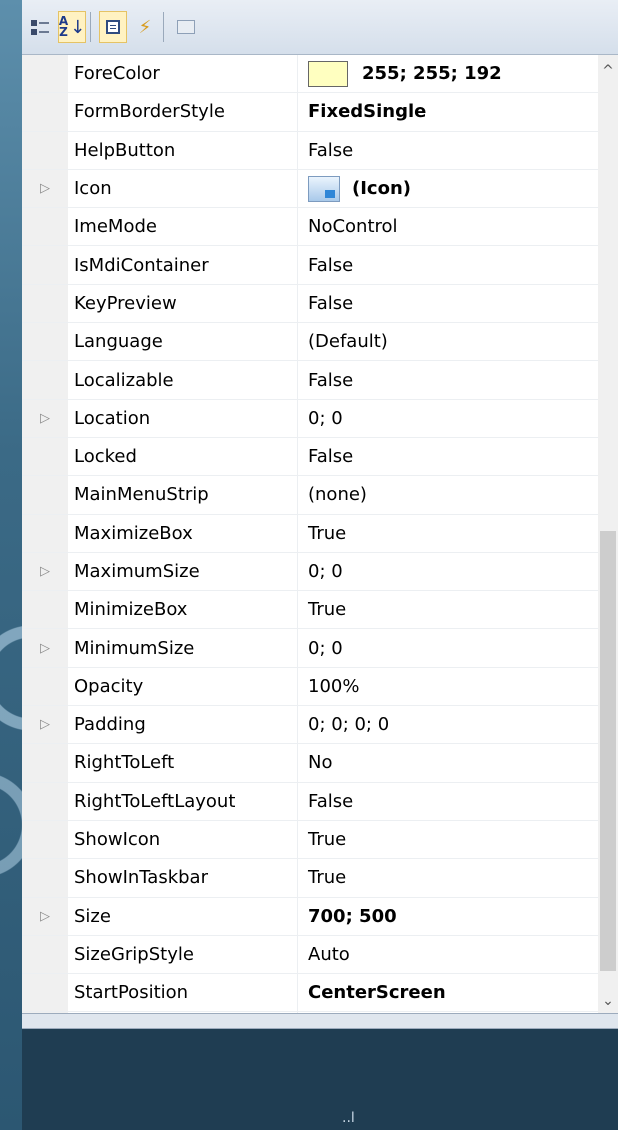 The width and height of the screenshot is (618, 1130). Describe the element at coordinates (72, 27) in the screenshot. I see `alphabetical-button: A Z ↓` at that location.